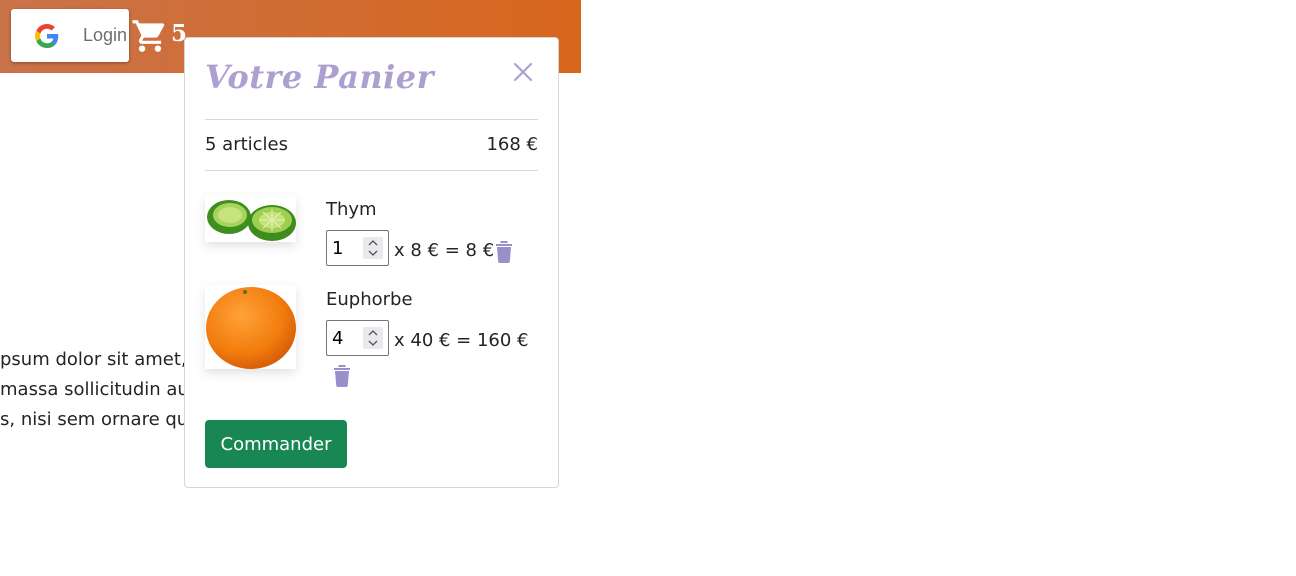 Image resolution: width=1296 pixels, height=576 pixels. I want to click on google-g-icon, so click(47, 36).